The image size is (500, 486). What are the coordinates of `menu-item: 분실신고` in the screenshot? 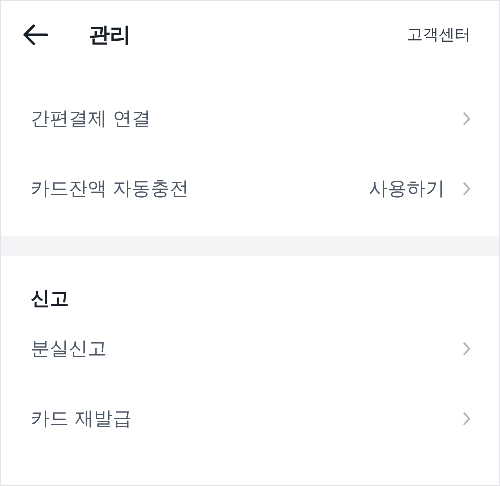 It's located at (250, 349).